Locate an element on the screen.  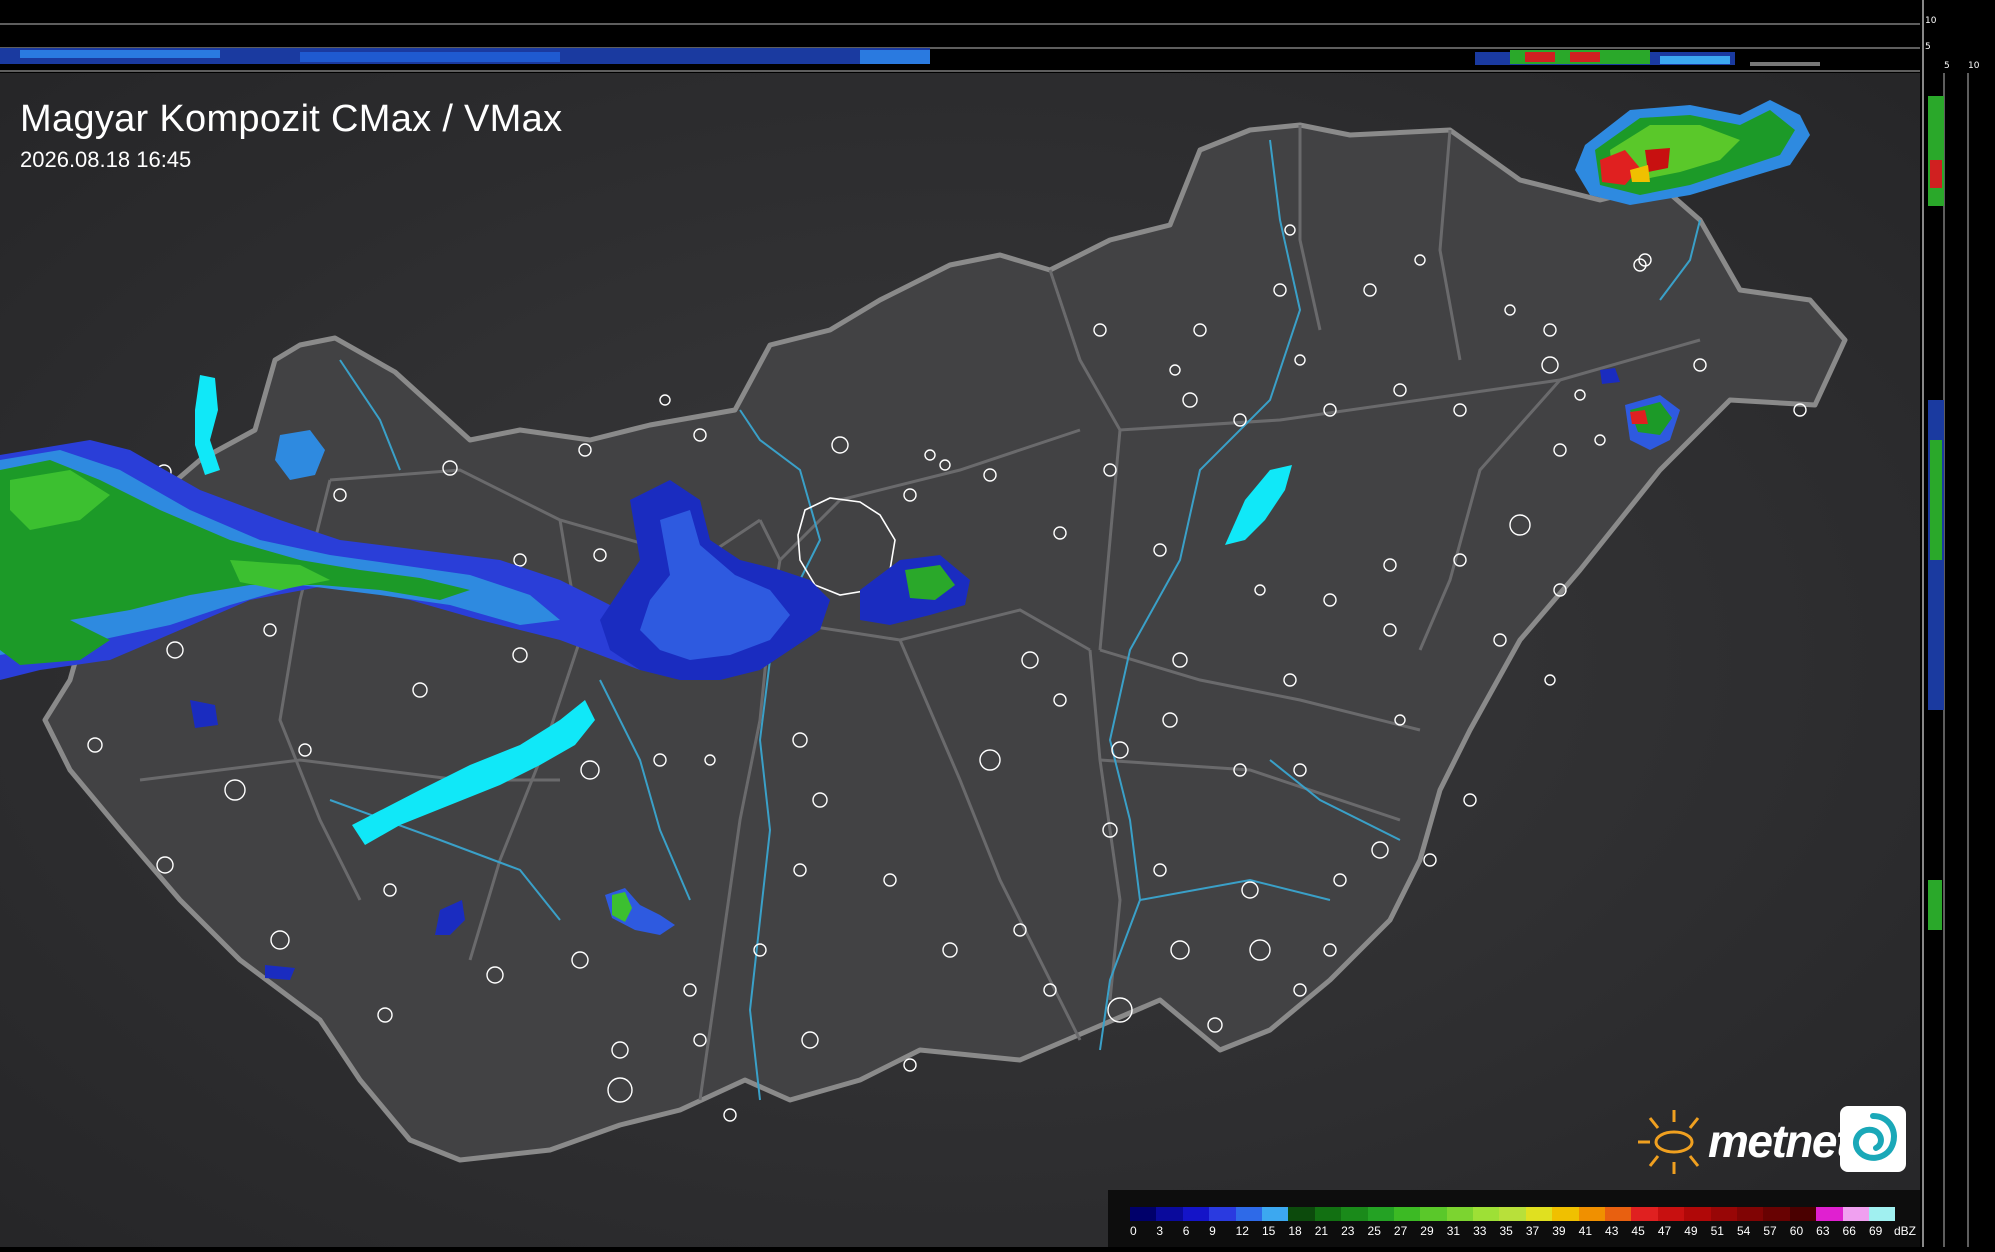
legend-tick-label: 29 is located at coordinates (1427, 1231).